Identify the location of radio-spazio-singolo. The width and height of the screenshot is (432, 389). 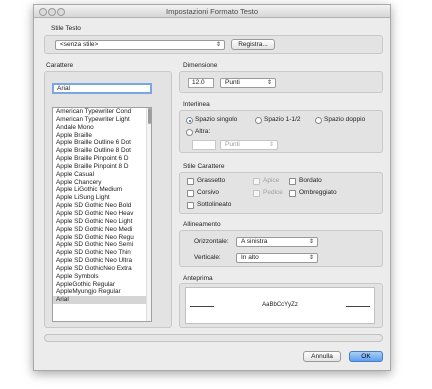
(189, 120).